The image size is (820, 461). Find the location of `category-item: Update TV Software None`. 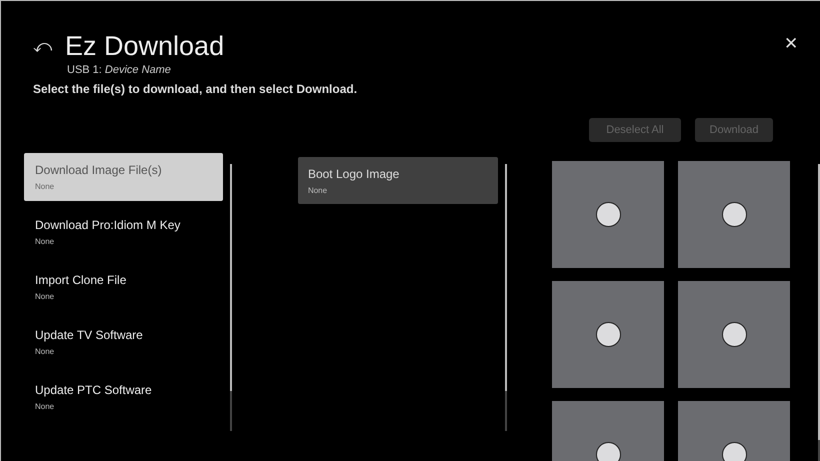

category-item: Update TV Software None is located at coordinates (123, 342).